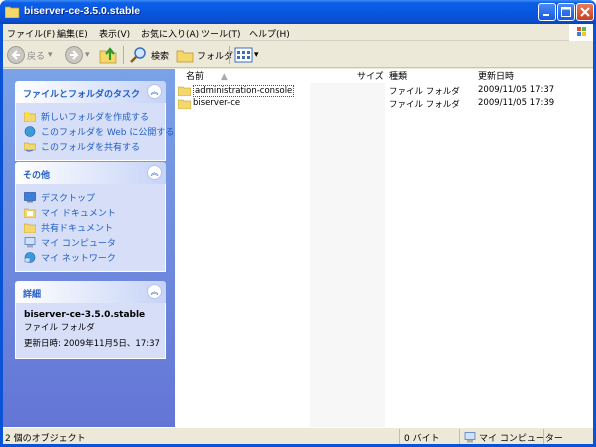 Image resolution: width=596 pixels, height=447 pixels. What do you see at coordinates (85, 315) in the screenshot?
I see `details-folder-name: biserver-ce-3.5.0.stable` at bounding box center [85, 315].